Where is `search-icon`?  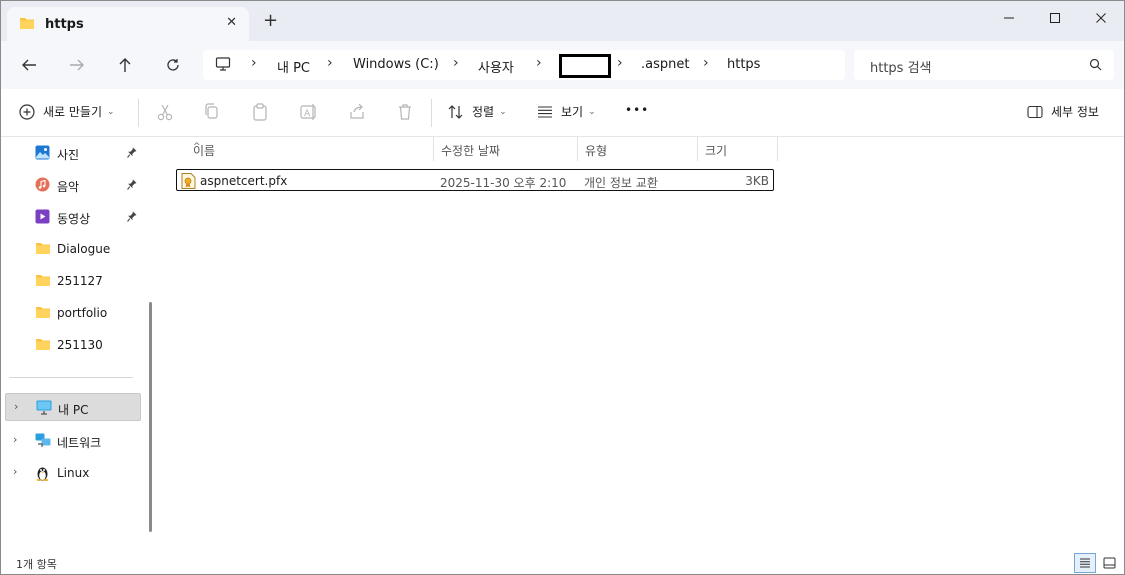 search-icon is located at coordinates (1095, 66).